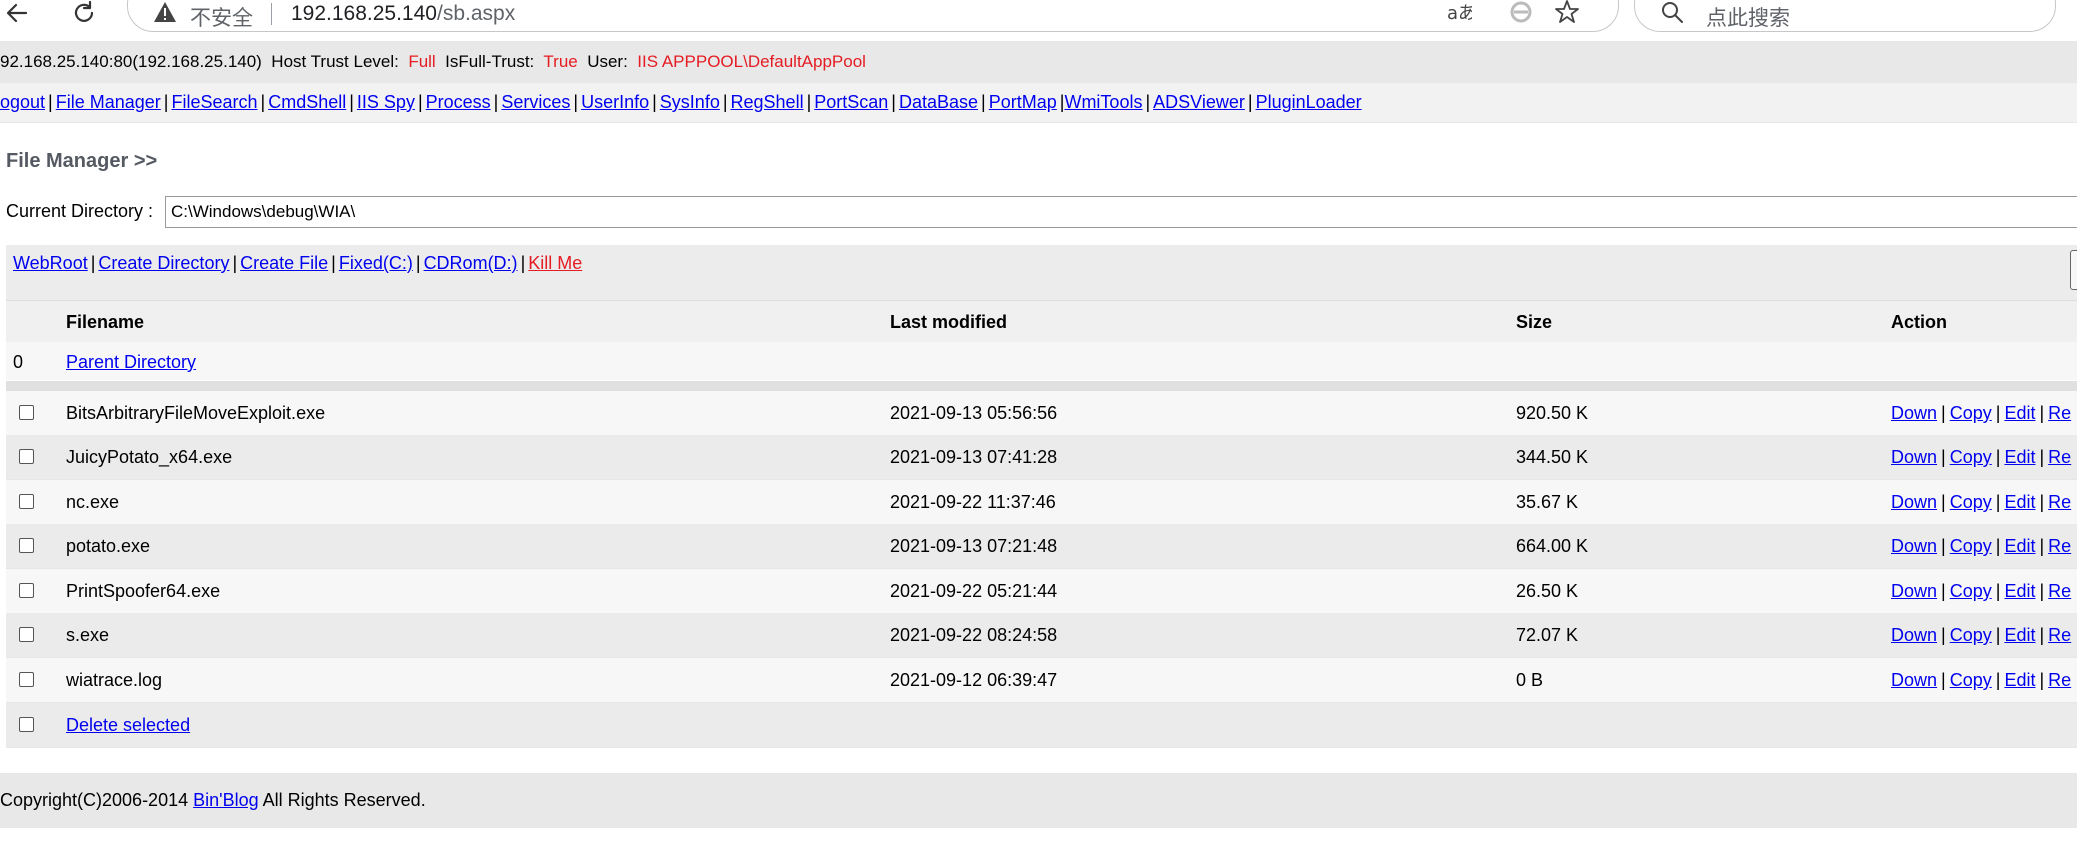 This screenshot has width=2077, height=855. I want to click on select-all-checkbox, so click(26, 724).